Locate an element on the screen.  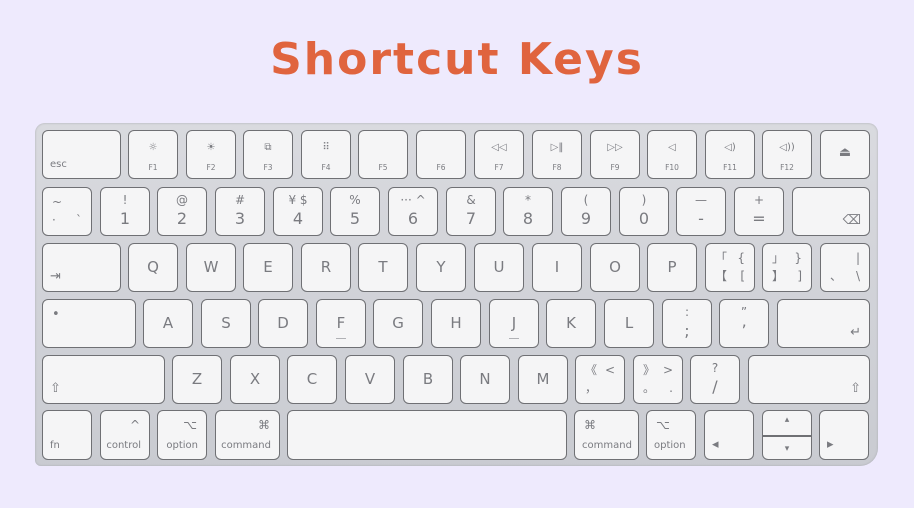
key-label: T is located at coordinates (383, 267).